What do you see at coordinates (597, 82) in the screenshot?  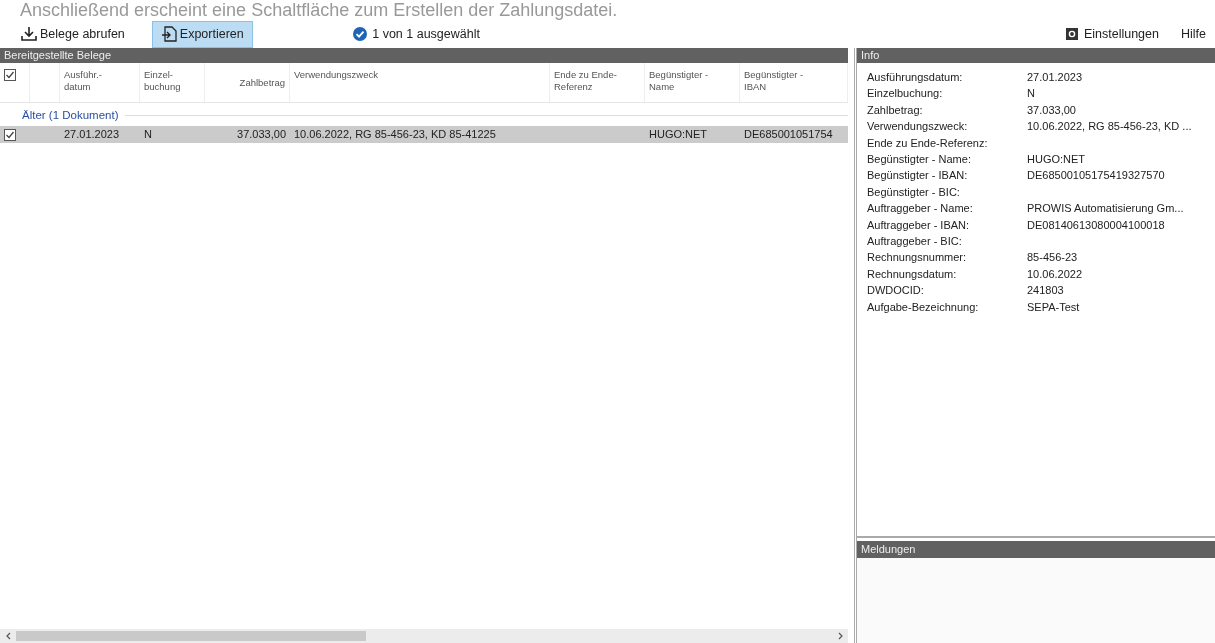 I see `column-header: Ende zu Ende- Referenz` at bounding box center [597, 82].